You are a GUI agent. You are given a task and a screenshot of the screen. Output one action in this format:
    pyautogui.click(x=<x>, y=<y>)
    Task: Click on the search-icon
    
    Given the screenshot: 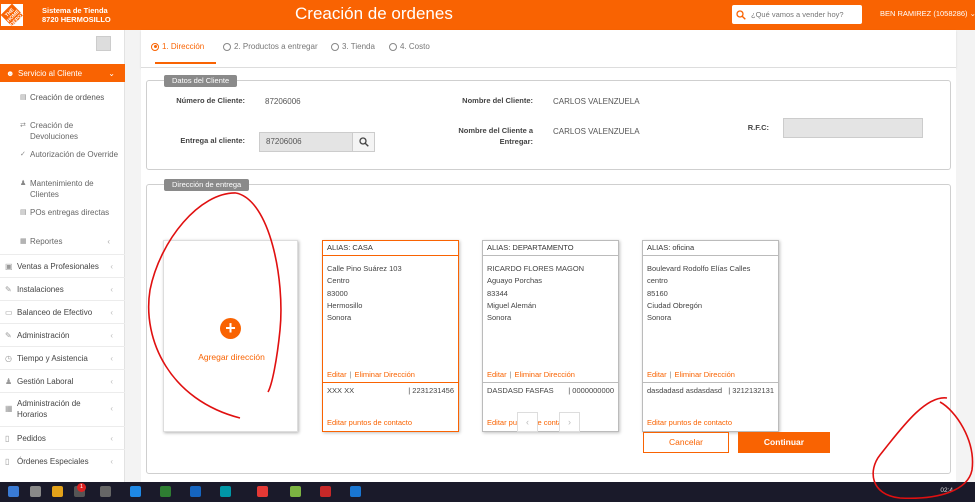 What is the action you would take?
    pyautogui.click(x=741, y=14)
    